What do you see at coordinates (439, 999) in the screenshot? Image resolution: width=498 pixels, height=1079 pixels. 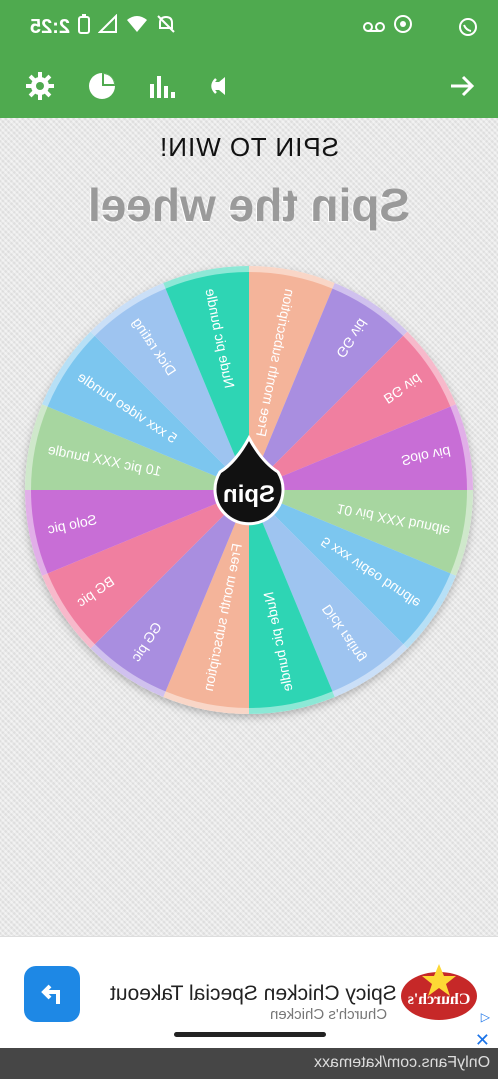 I see `svg-text: Church's` at bounding box center [439, 999].